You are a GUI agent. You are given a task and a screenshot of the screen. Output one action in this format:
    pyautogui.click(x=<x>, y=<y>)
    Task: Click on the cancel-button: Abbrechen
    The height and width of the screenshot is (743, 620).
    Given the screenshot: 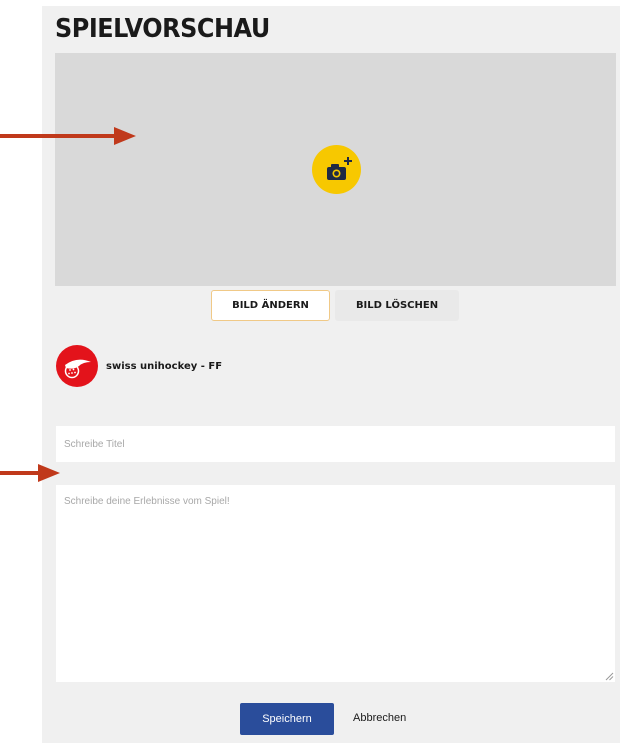 What is the action you would take?
    pyautogui.click(x=379, y=718)
    